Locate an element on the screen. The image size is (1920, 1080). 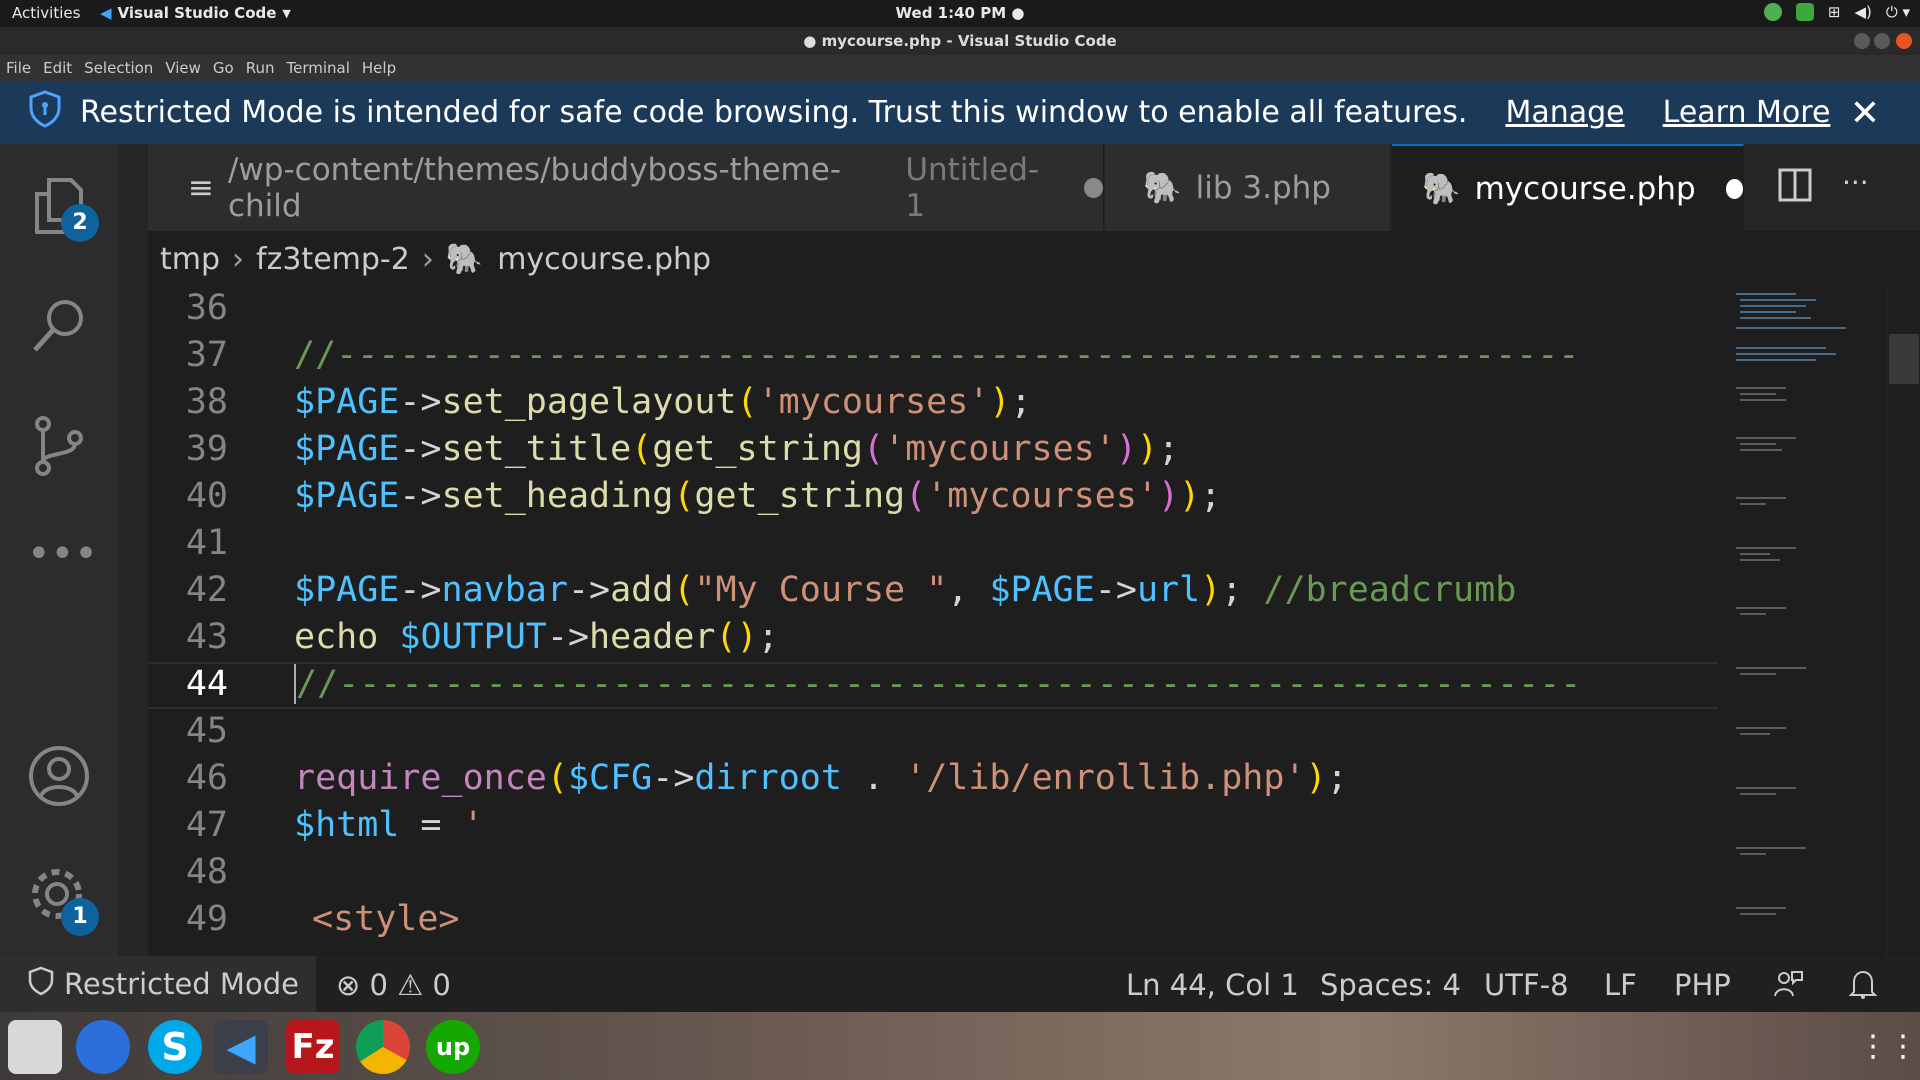
breadcrumb-item: mycourse.php is located at coordinates (604, 259).